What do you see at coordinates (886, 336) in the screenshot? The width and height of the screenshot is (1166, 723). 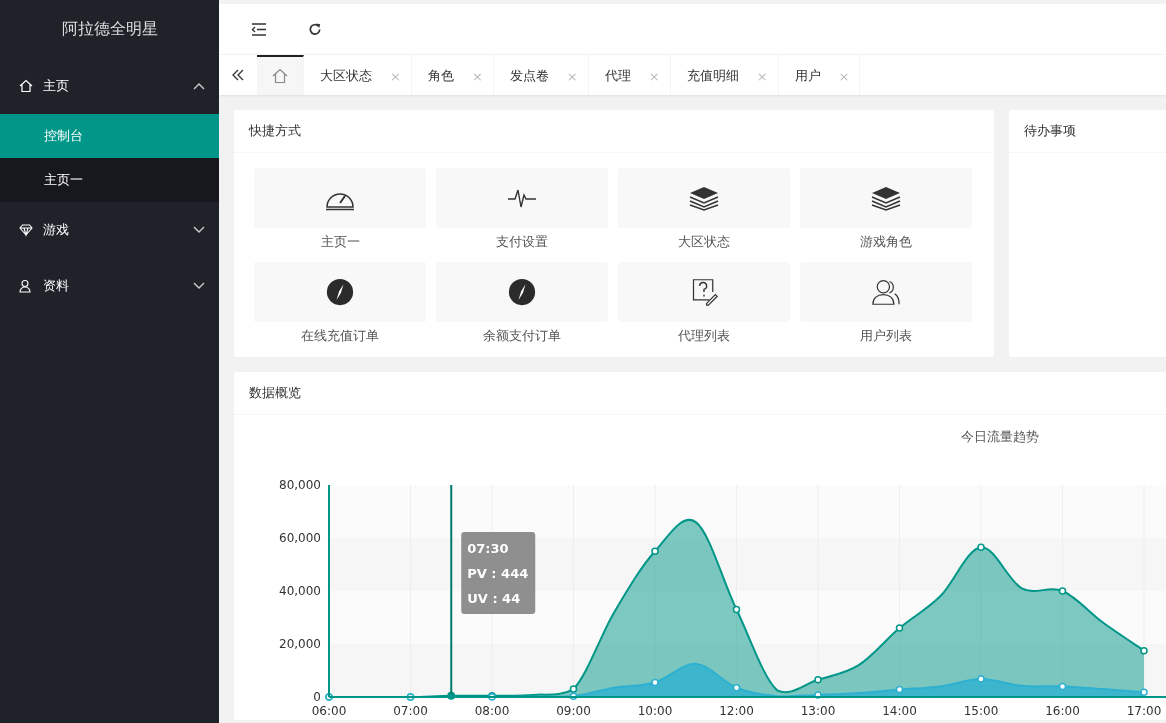 I see `shortcut-label: 用户列表` at bounding box center [886, 336].